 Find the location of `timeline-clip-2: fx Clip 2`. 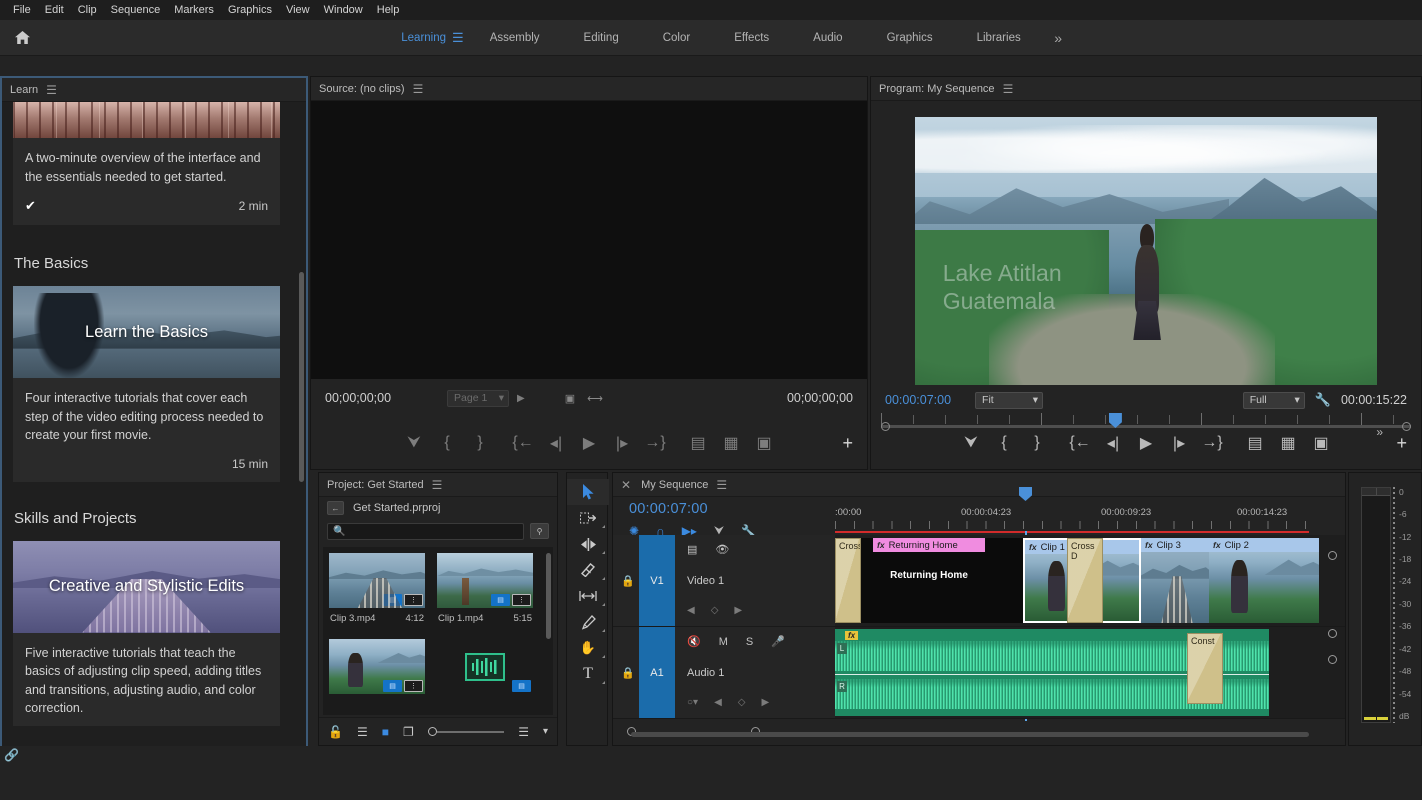

timeline-clip-2: fx Clip 2 is located at coordinates (1264, 580).